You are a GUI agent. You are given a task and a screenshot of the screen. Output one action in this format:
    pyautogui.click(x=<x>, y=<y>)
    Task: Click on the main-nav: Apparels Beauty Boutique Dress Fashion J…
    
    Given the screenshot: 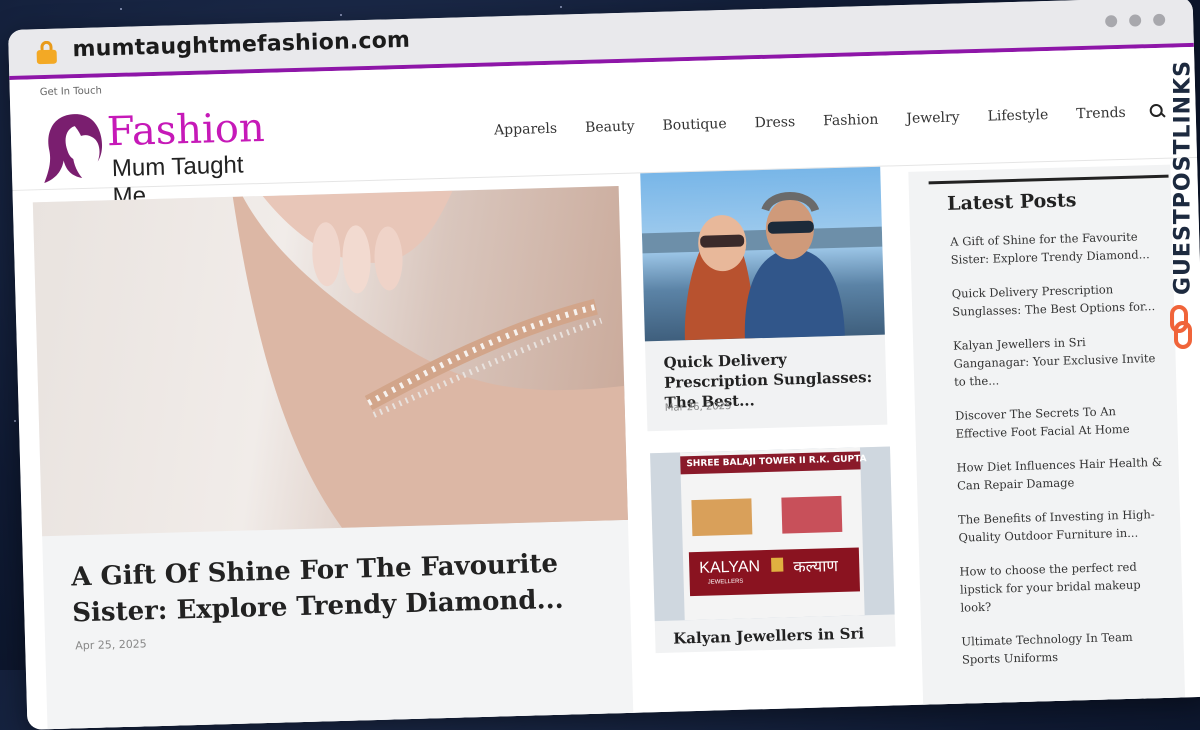 What is the action you would take?
    pyautogui.click(x=830, y=121)
    